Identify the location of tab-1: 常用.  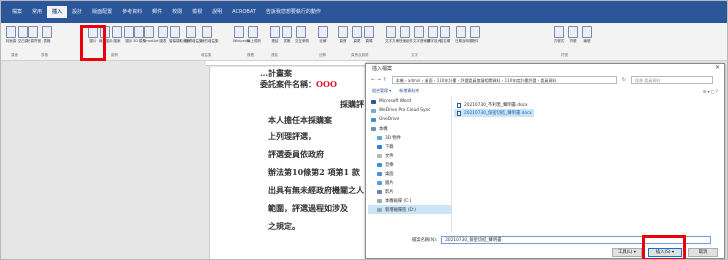
(37, 12).